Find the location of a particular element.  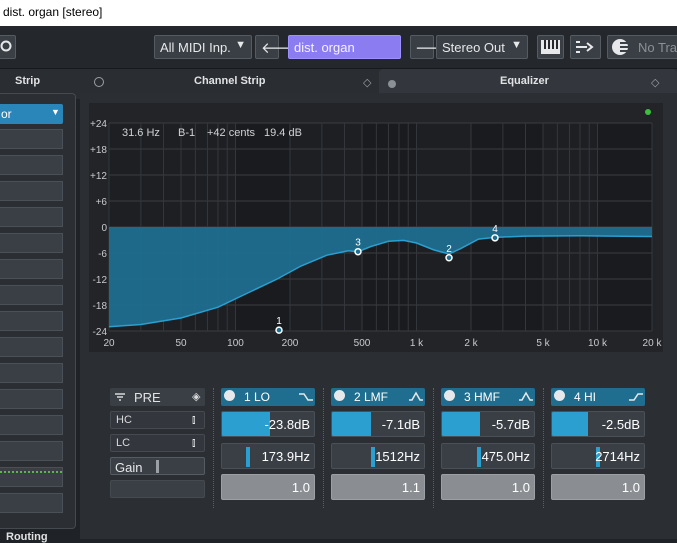

filter-icon is located at coordinates (120, 397).